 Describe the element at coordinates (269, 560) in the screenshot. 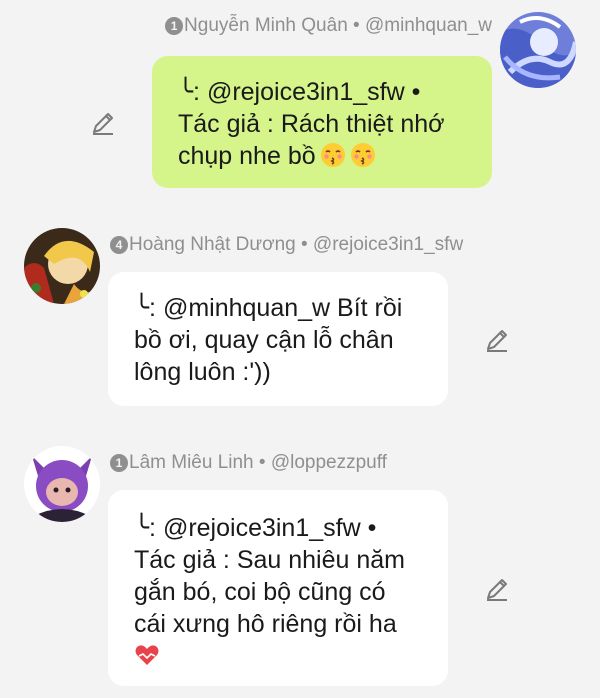

I see `message-line: Tác giả : Sau nhiêu năm` at that location.